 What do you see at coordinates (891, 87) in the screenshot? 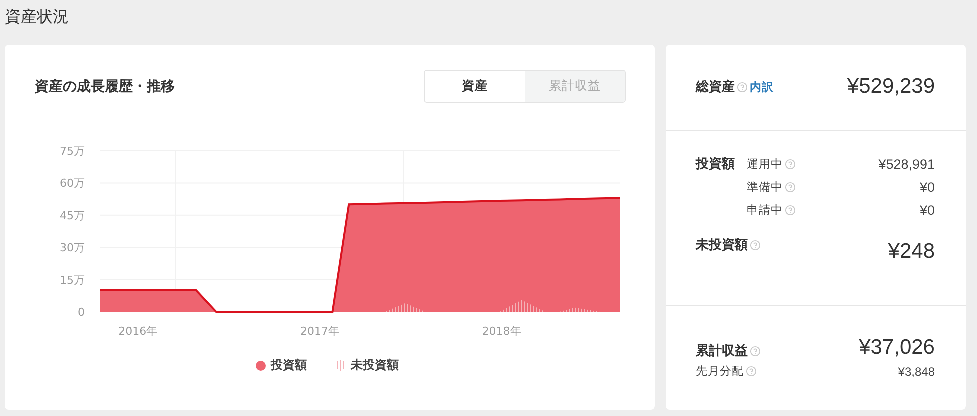
I see `total-value: ¥529,239` at bounding box center [891, 87].